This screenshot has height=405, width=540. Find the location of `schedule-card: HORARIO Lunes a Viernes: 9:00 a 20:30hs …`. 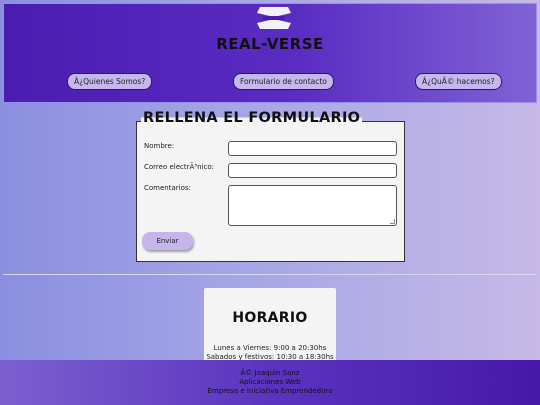

schedule-card: HORARIO Lunes a Viernes: 9:00 a 20:30hs … is located at coordinates (270, 328).